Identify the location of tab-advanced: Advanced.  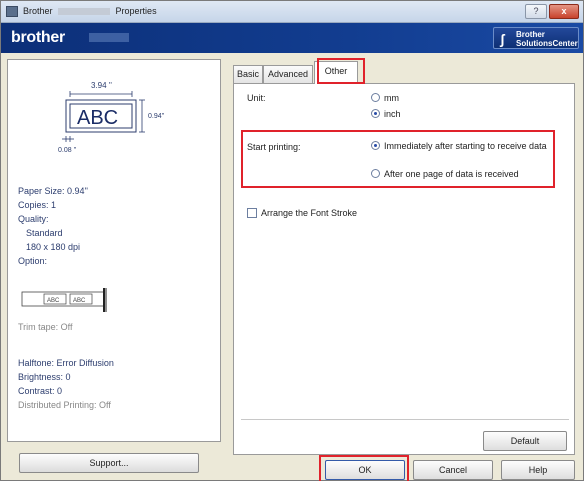
(288, 74).